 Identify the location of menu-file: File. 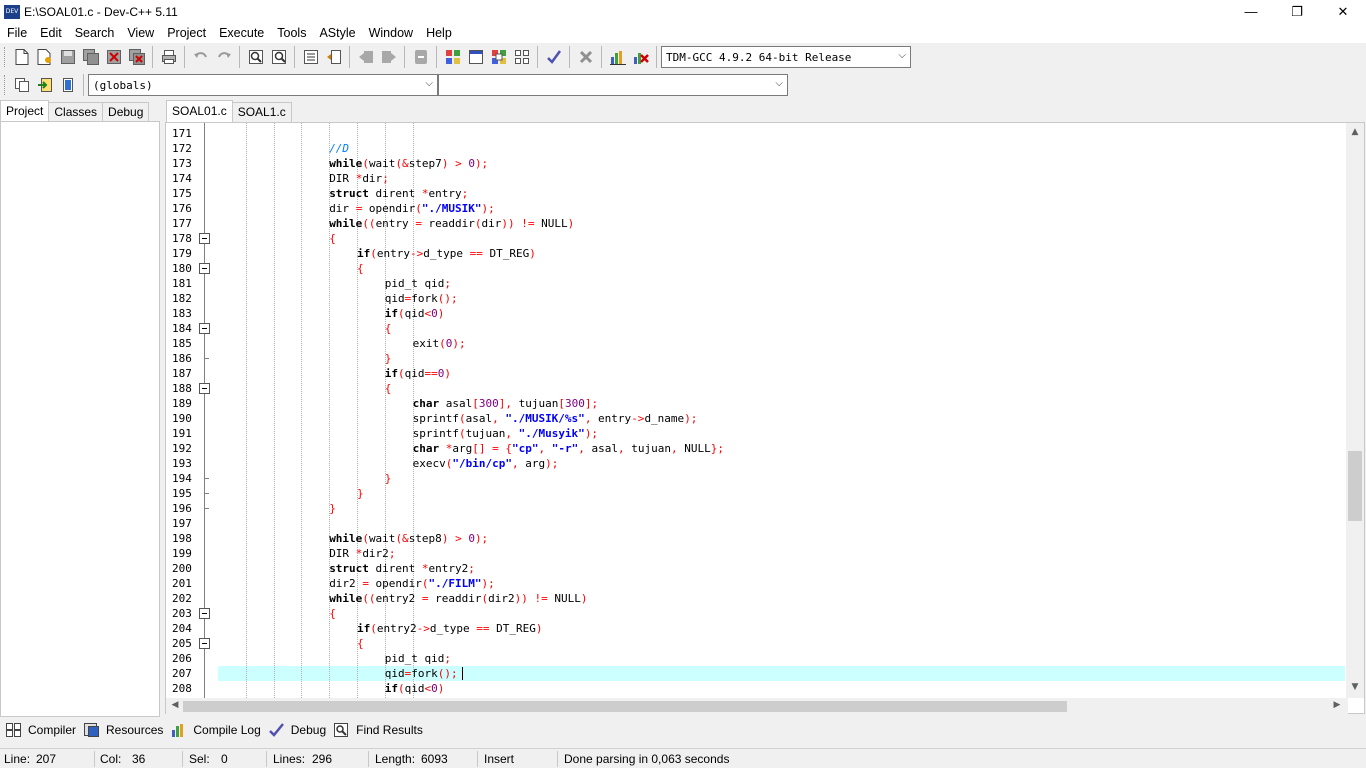
(16, 33).